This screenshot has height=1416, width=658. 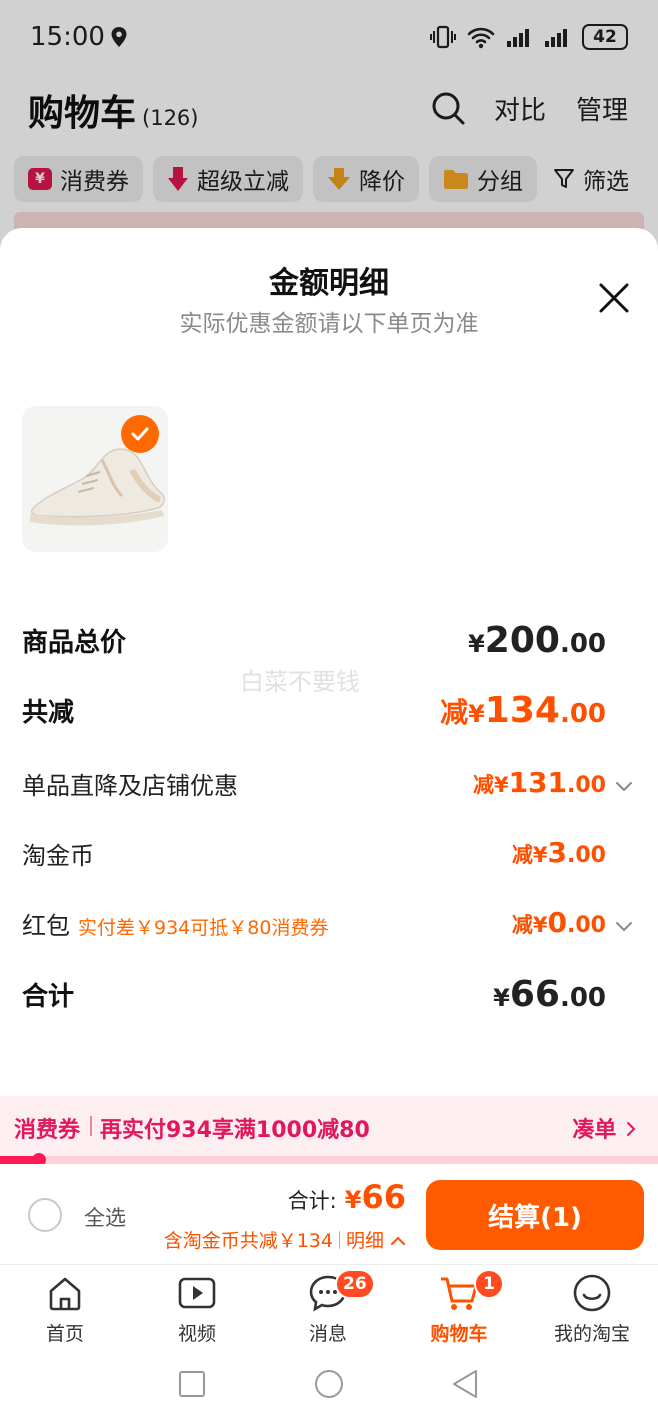 I want to click on tab-my-taobao: 我的淘宝, so click(x=592, y=1310).